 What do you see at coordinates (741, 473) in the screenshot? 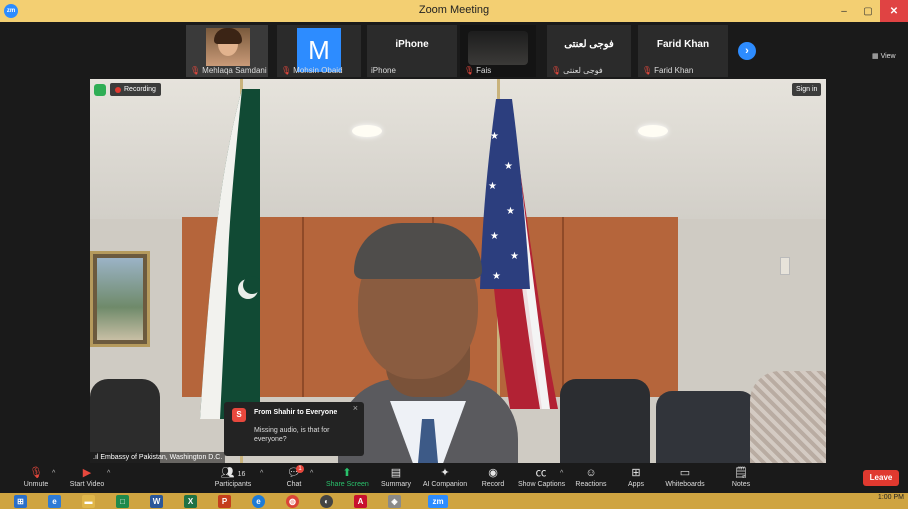
I see `notes-icon: 🗒︎` at bounding box center [741, 473].